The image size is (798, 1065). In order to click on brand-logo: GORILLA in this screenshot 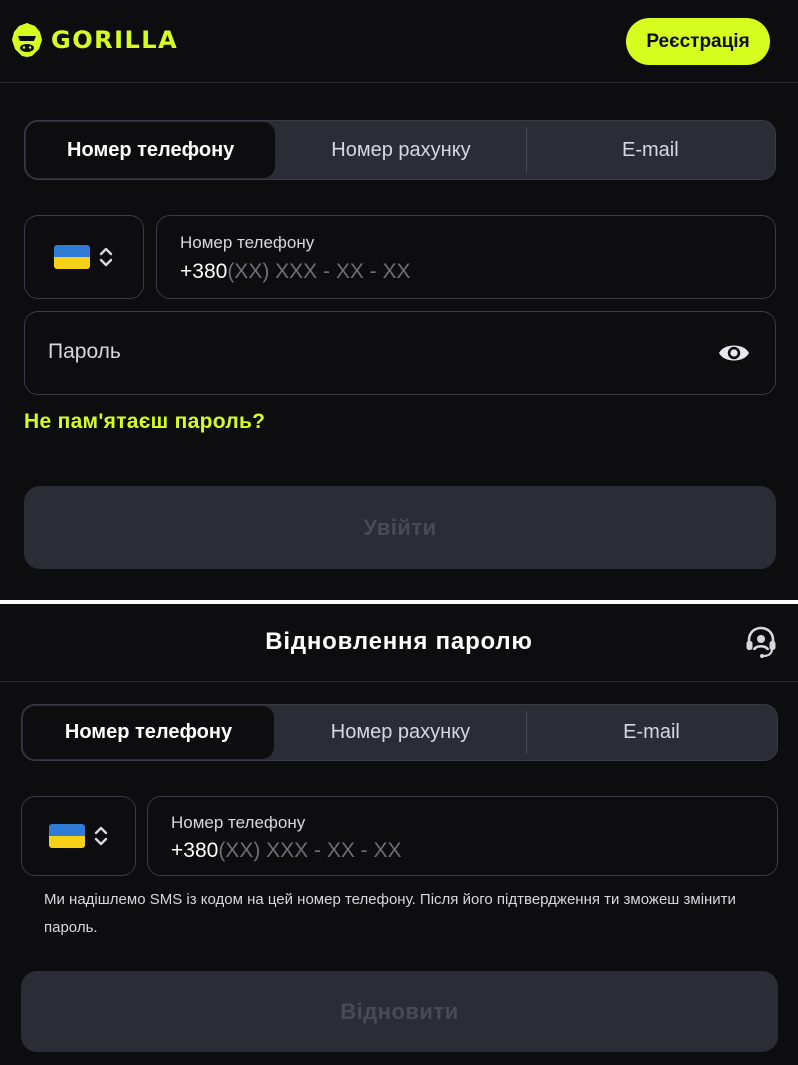, I will do `click(94, 40)`.